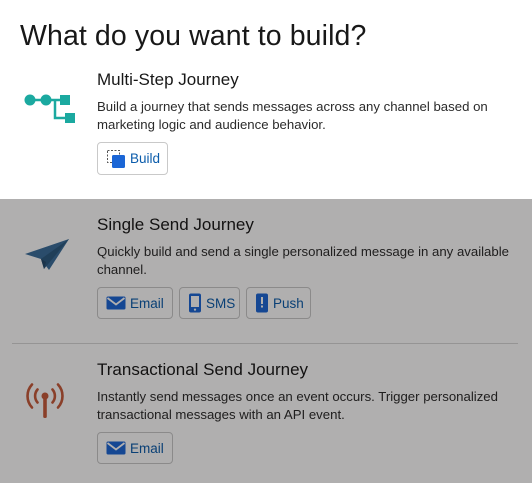  Describe the element at coordinates (50, 110) in the screenshot. I see `journey-flow-icon` at that location.